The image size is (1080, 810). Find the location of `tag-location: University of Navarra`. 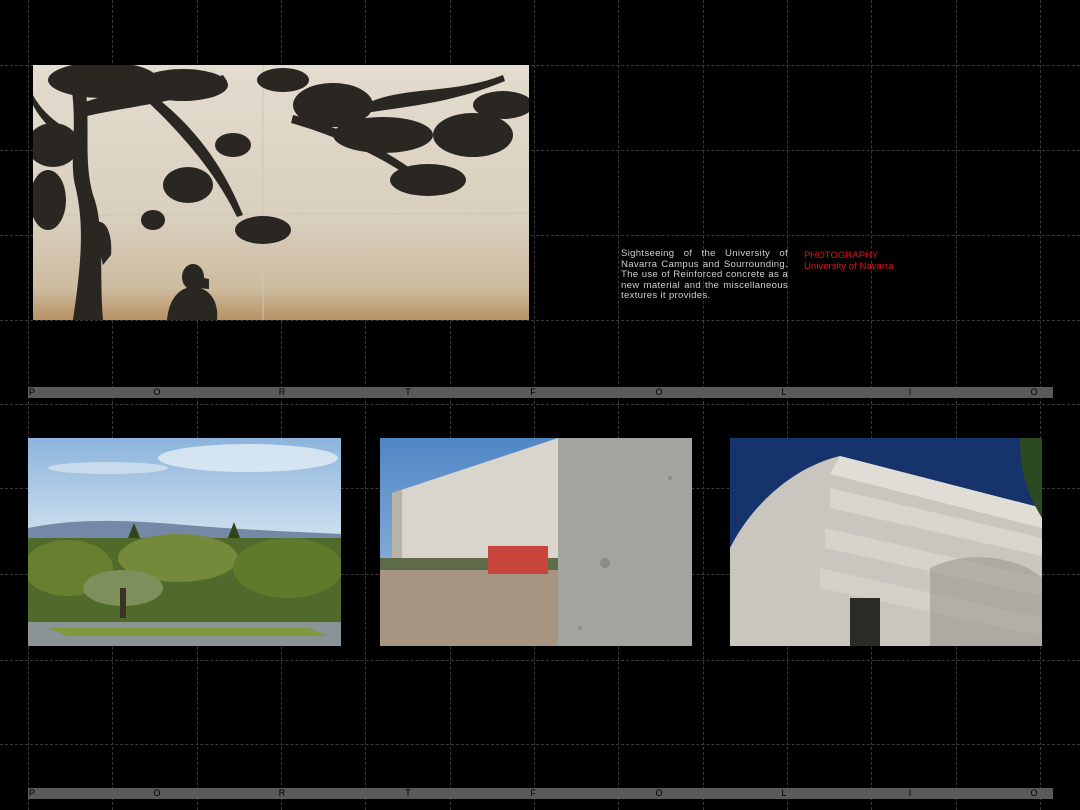

tag-location: University of Navarra is located at coordinates (849, 266).